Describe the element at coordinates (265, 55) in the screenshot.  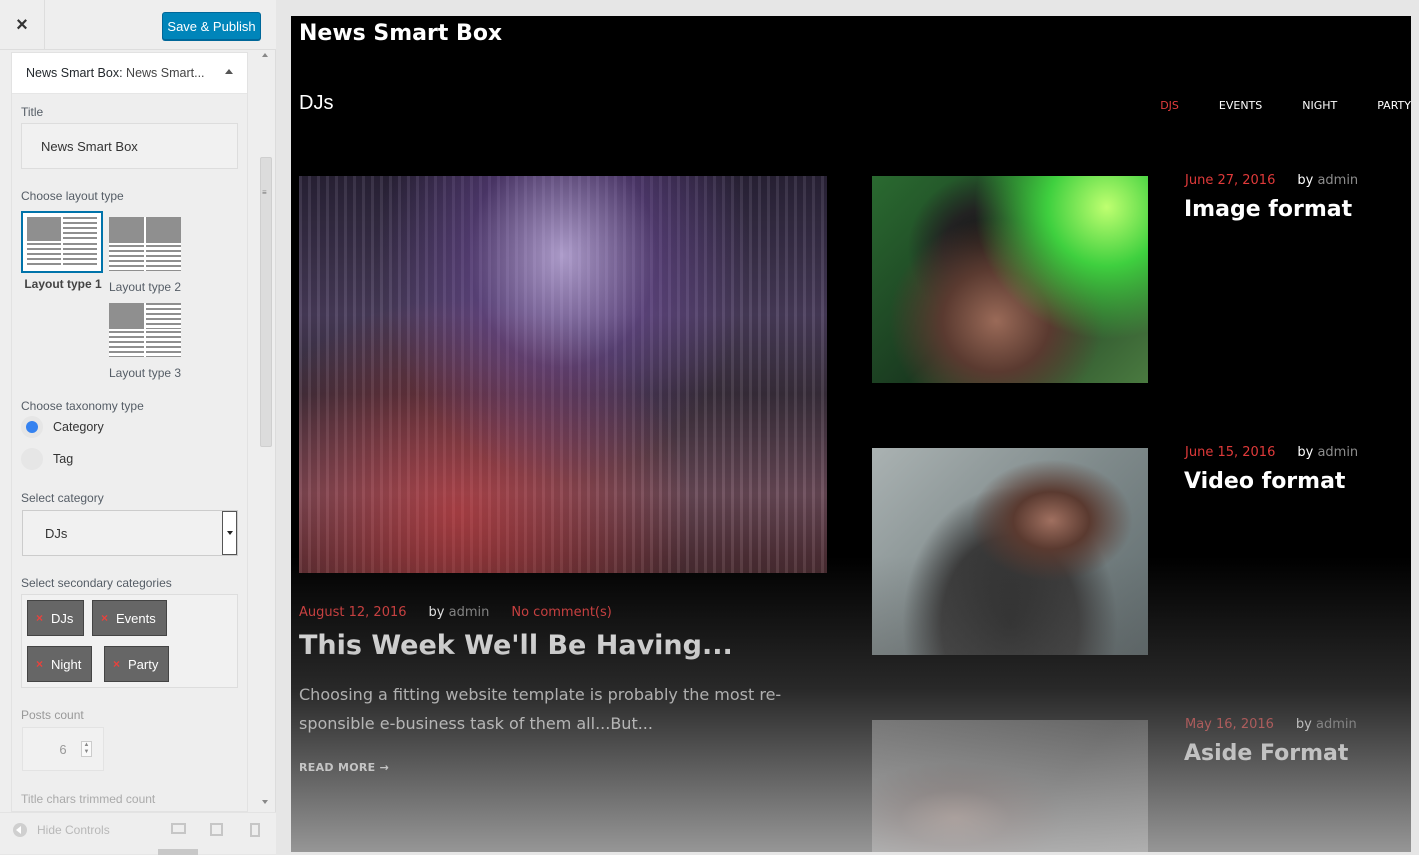
I see `scroll-up-icon` at that location.